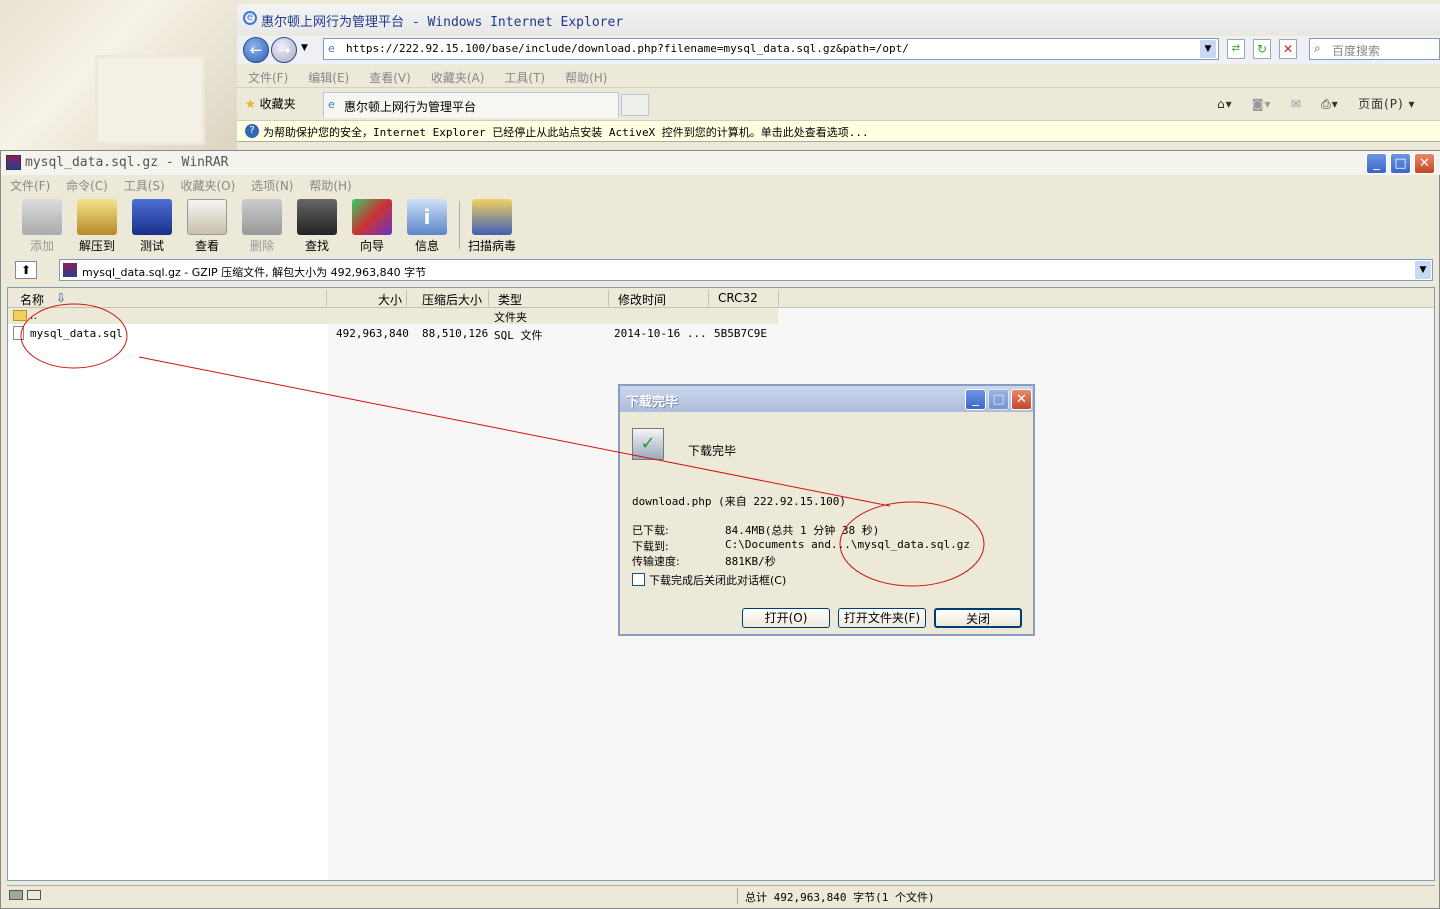  Describe the element at coordinates (720, 186) in the screenshot. I see `winrar-menu-bar: 文件(F) 命令(C) 工具(S) 收藏夹(O) 选项(N) 帮助(H)` at that location.